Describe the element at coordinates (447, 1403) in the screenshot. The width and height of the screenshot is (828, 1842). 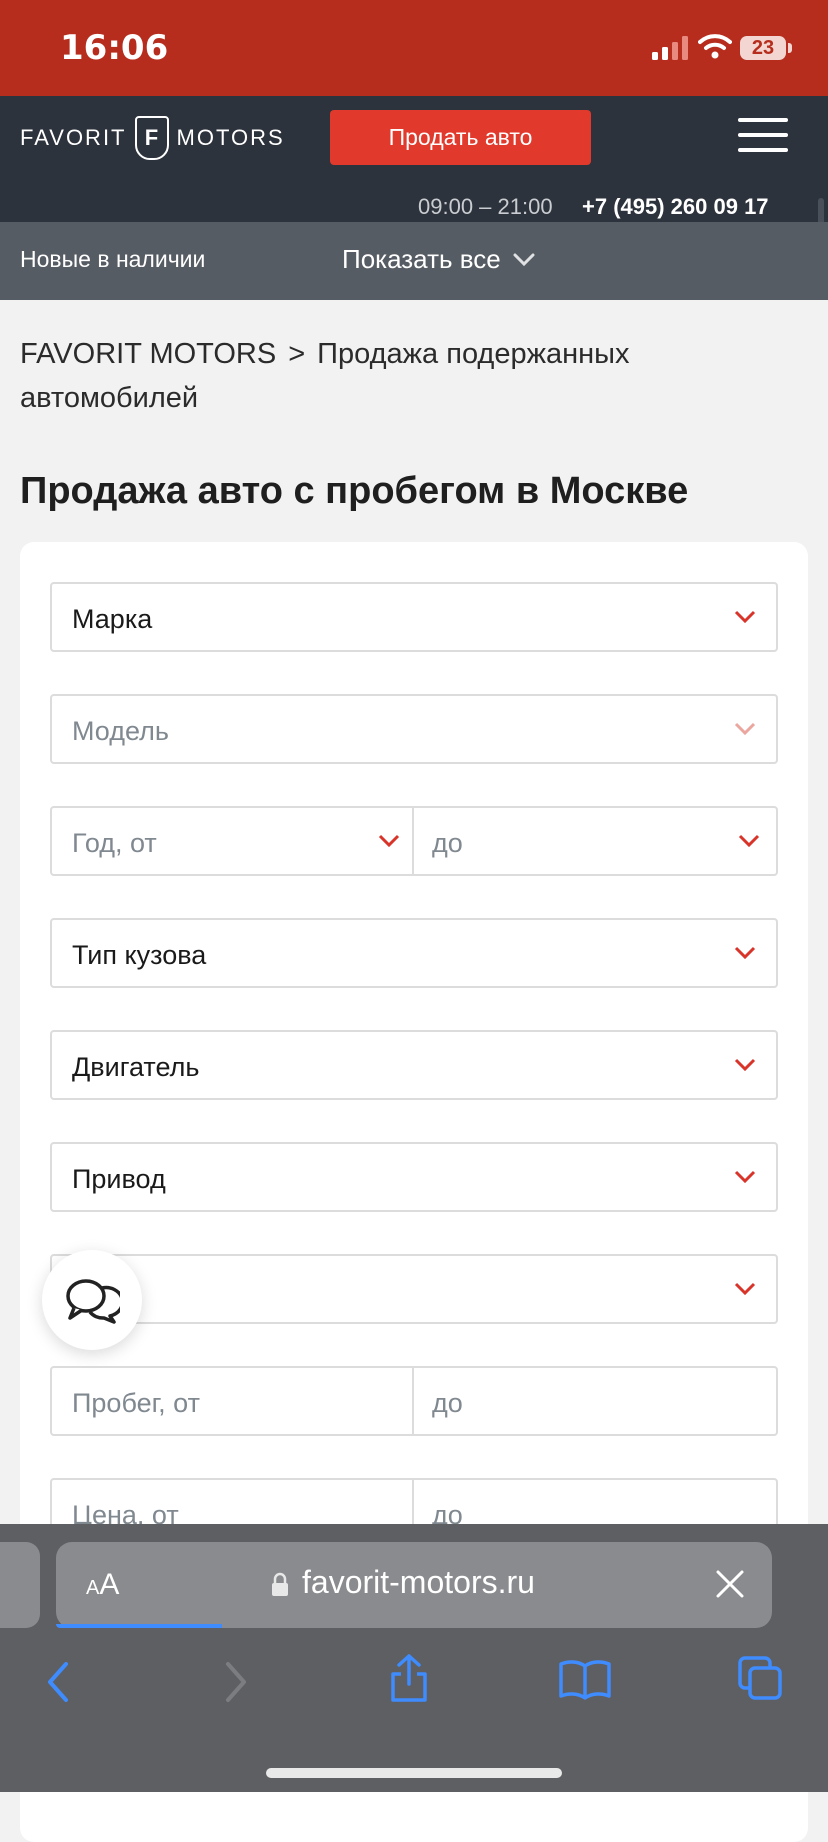
I see `mileage-to-placeholder: до` at that location.